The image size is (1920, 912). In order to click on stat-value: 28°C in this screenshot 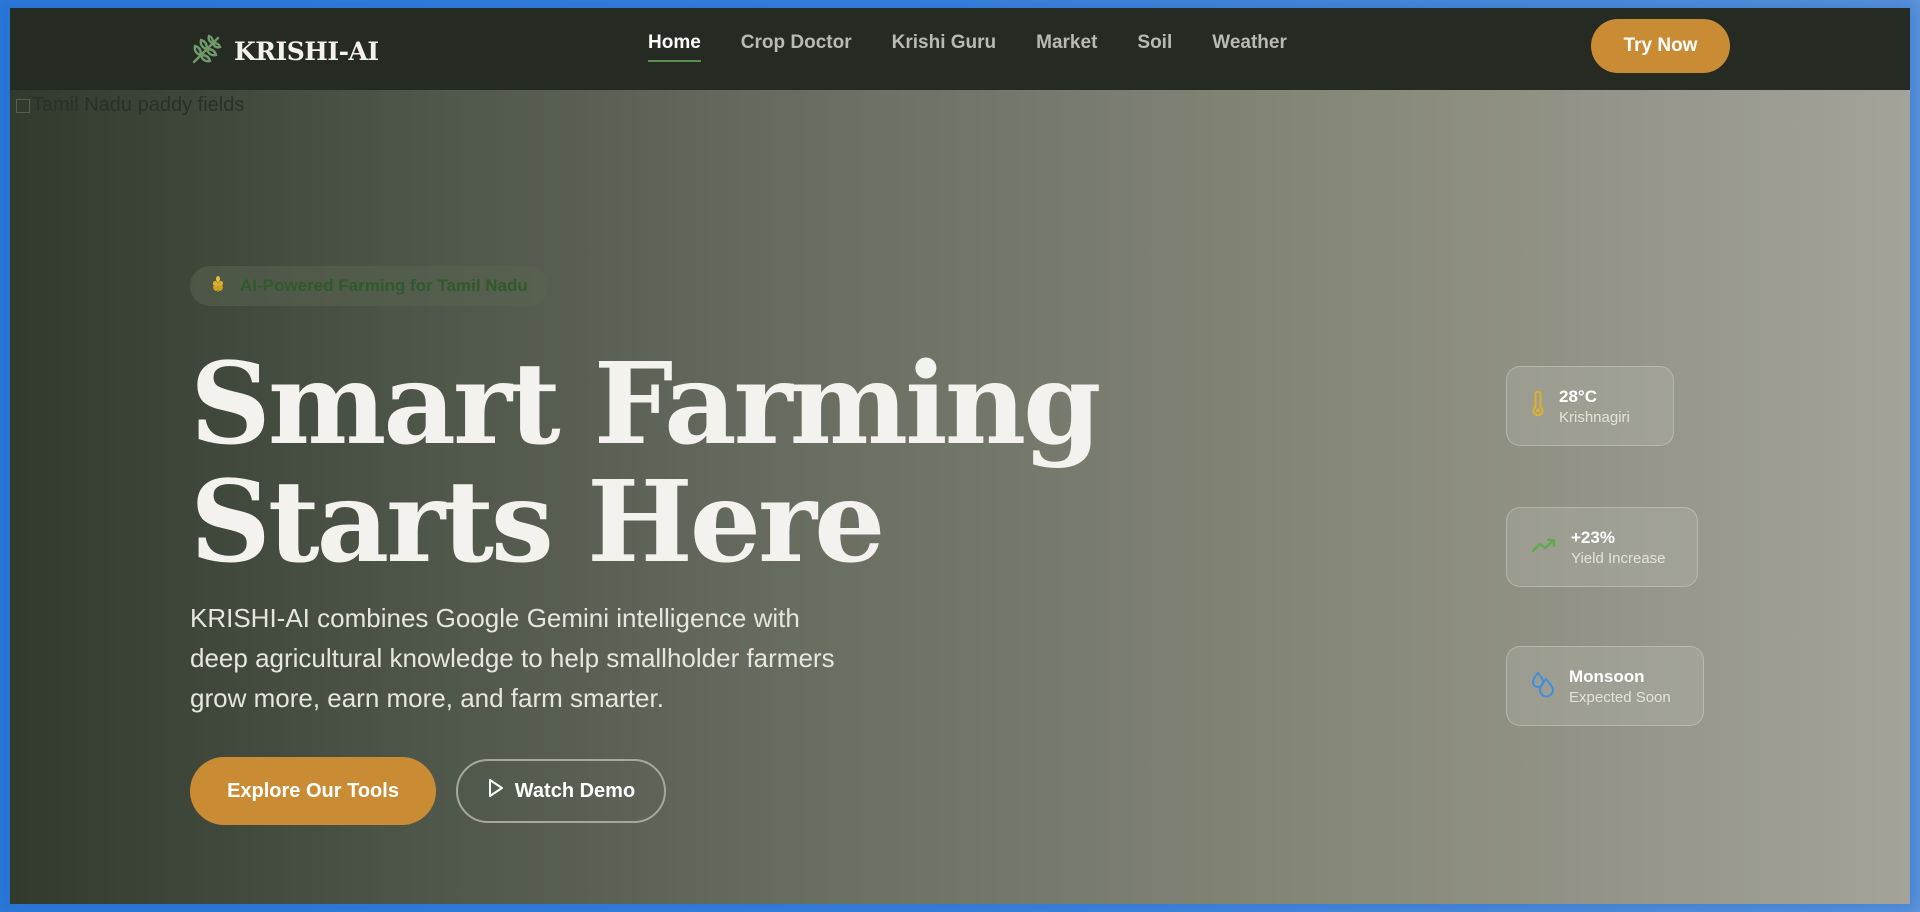, I will do `click(1578, 396)`.